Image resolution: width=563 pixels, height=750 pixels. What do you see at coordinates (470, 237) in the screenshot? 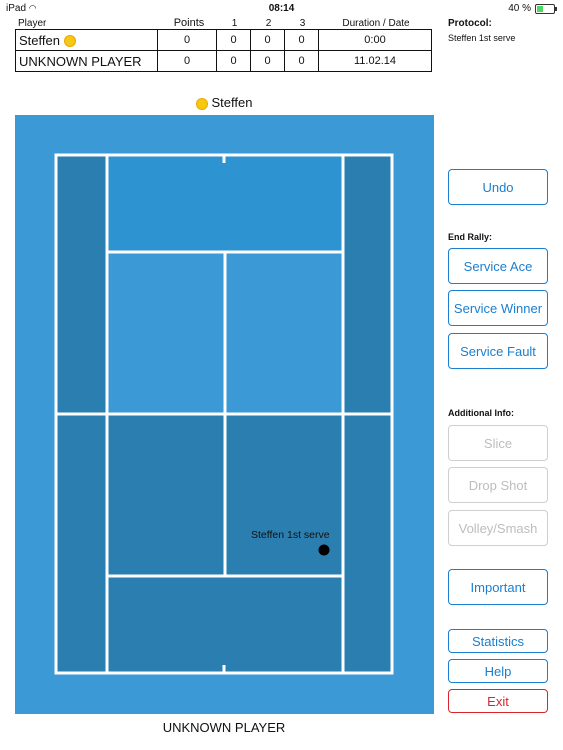
I see `end-rally-title: End Rally:` at bounding box center [470, 237].